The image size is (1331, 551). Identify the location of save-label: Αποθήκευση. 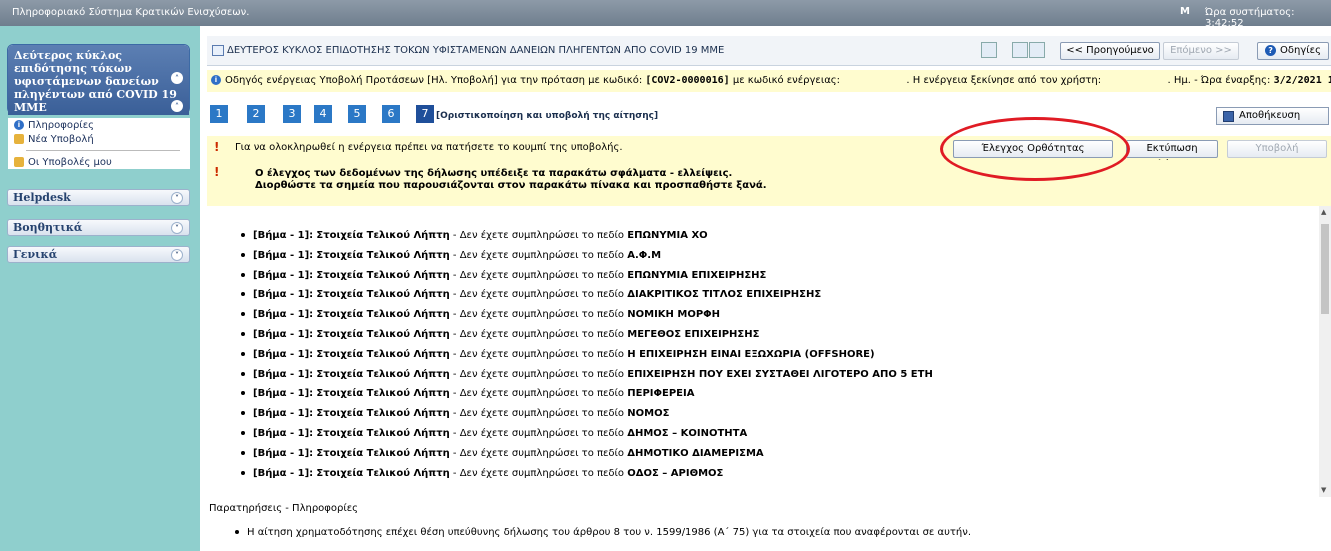
(1270, 115).